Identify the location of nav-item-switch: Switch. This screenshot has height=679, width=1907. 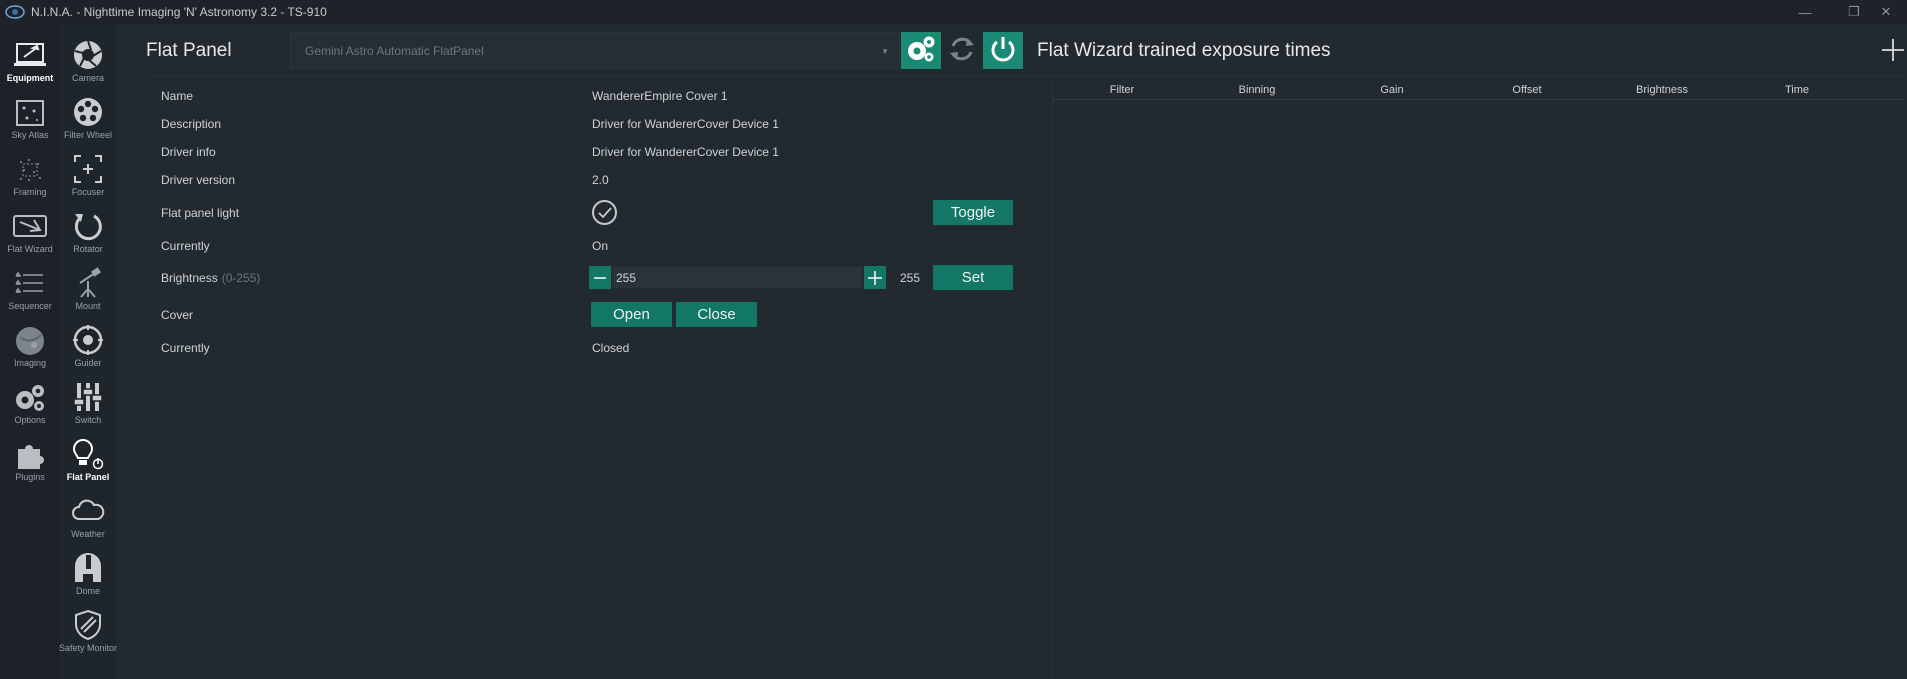
(88, 404).